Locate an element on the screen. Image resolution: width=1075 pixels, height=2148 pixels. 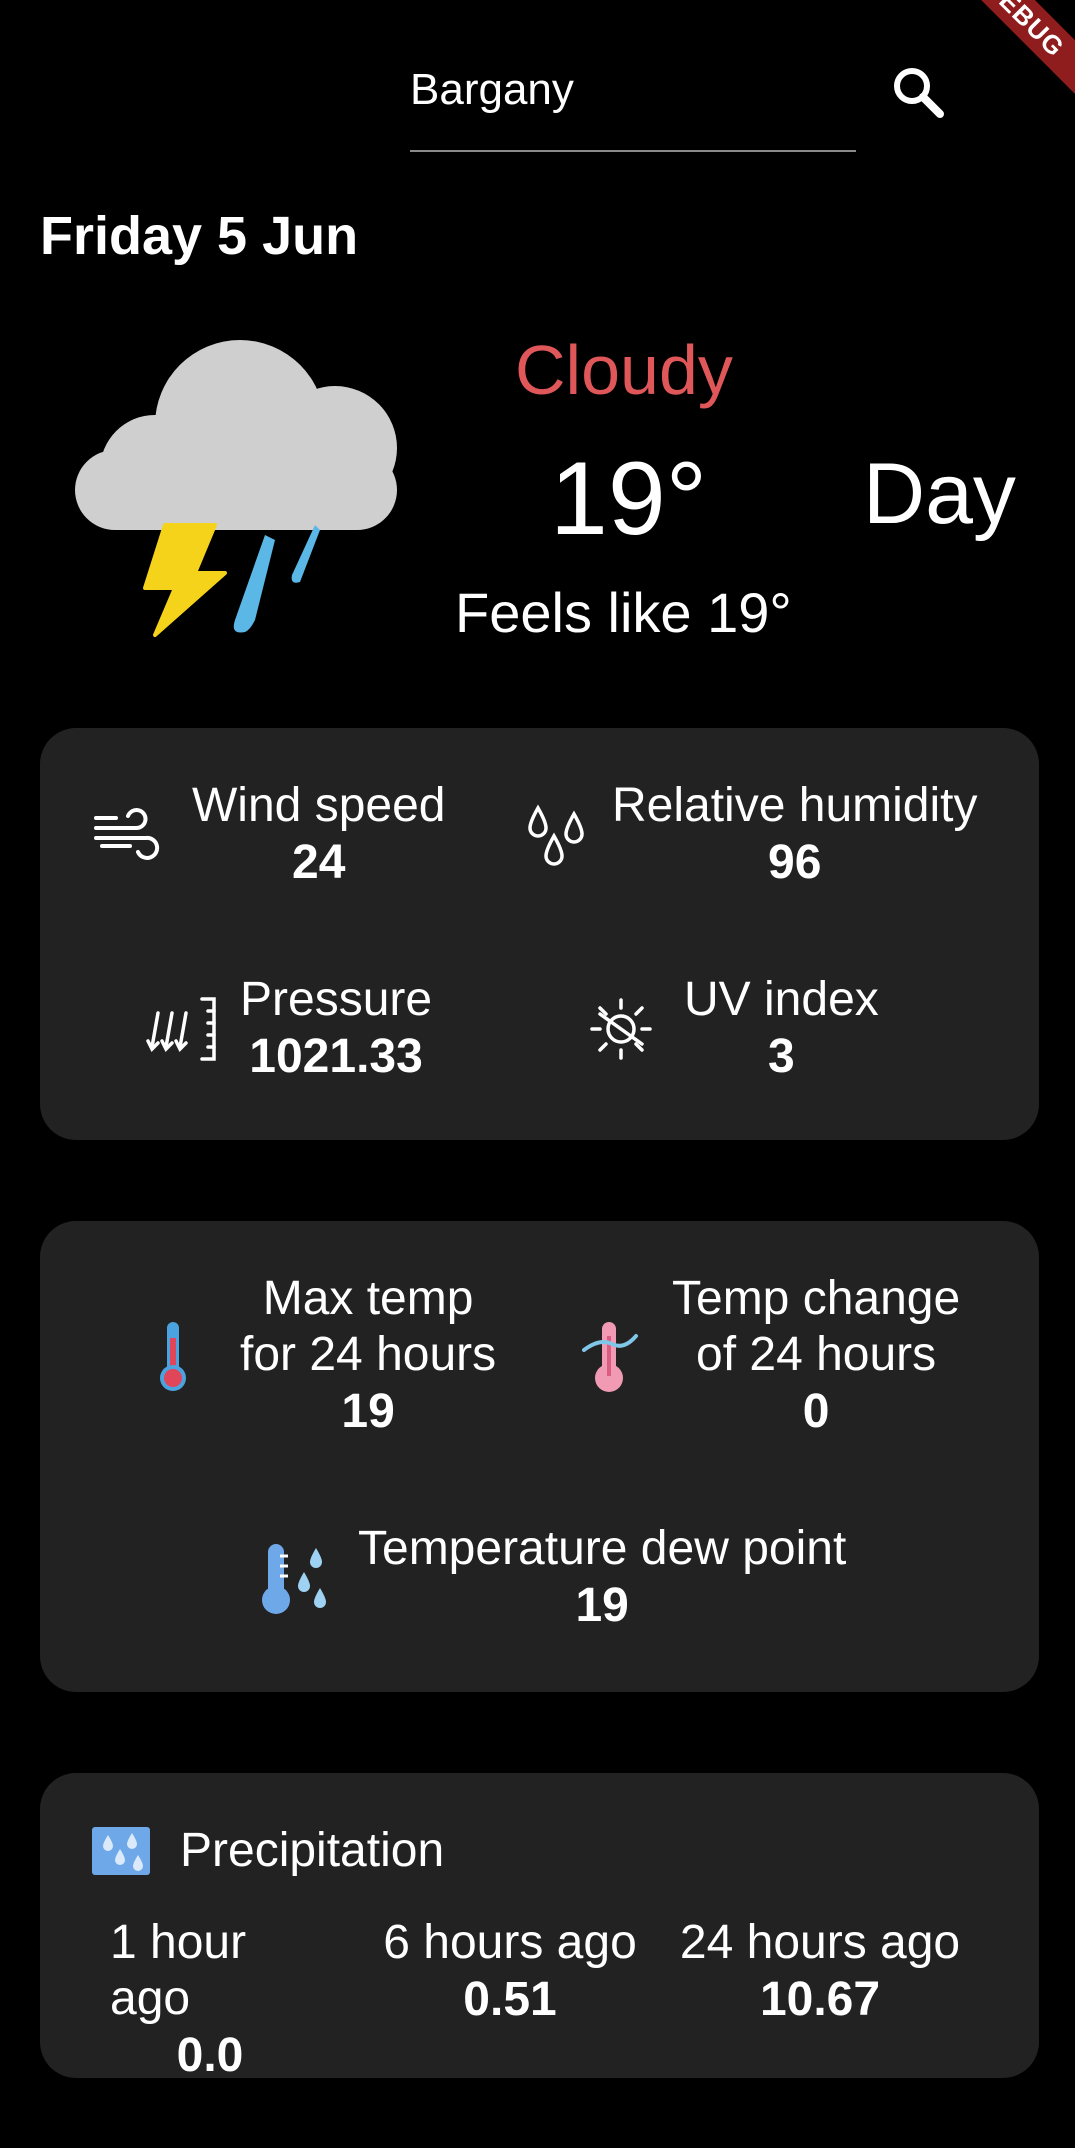
precip-6h: 6 hours ago 0.51 is located at coordinates (510, 1972).